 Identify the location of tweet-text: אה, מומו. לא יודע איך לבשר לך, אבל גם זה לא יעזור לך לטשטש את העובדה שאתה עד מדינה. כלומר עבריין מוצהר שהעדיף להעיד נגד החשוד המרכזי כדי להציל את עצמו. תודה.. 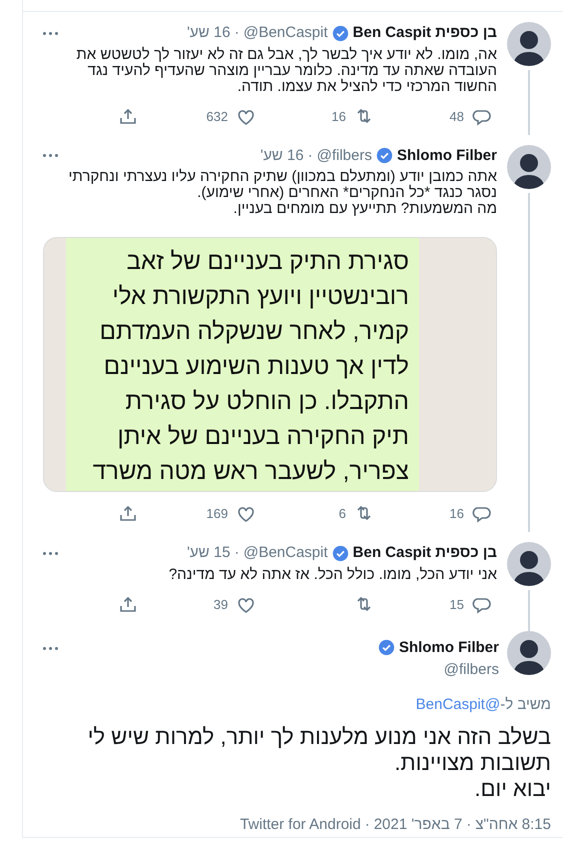
(286, 70).